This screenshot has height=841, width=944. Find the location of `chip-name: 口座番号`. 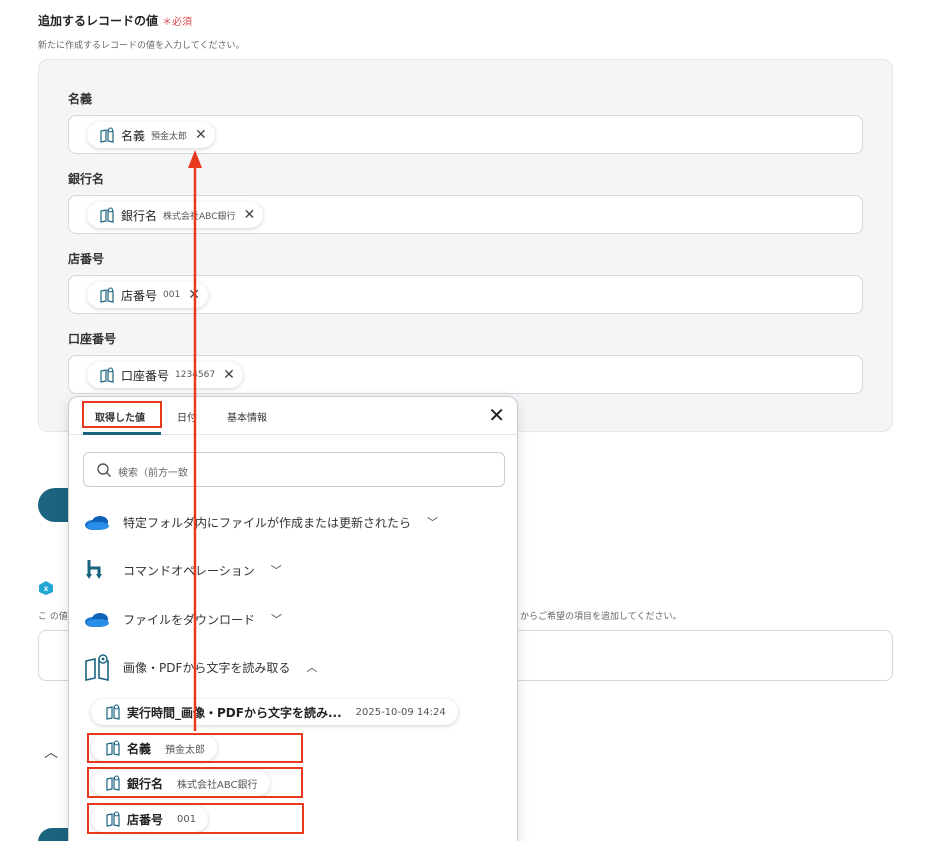

chip-name: 口座番号 is located at coordinates (145, 375).